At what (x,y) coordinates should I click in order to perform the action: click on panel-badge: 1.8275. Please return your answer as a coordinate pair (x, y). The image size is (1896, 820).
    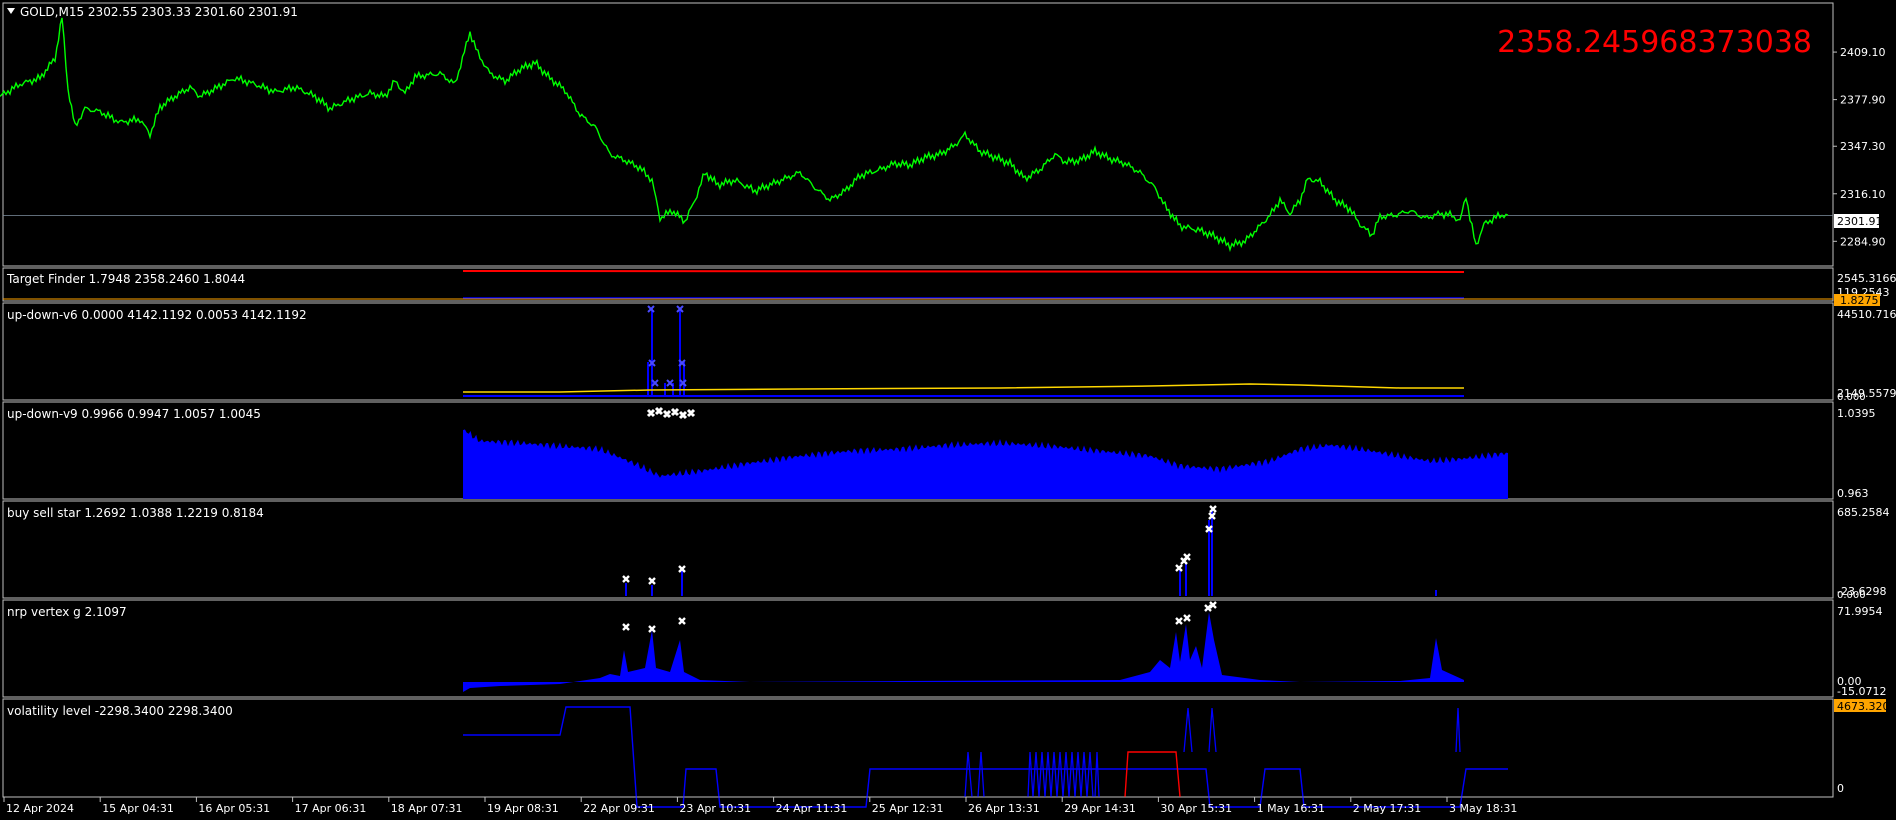
    Looking at the image, I should click on (1859, 300).